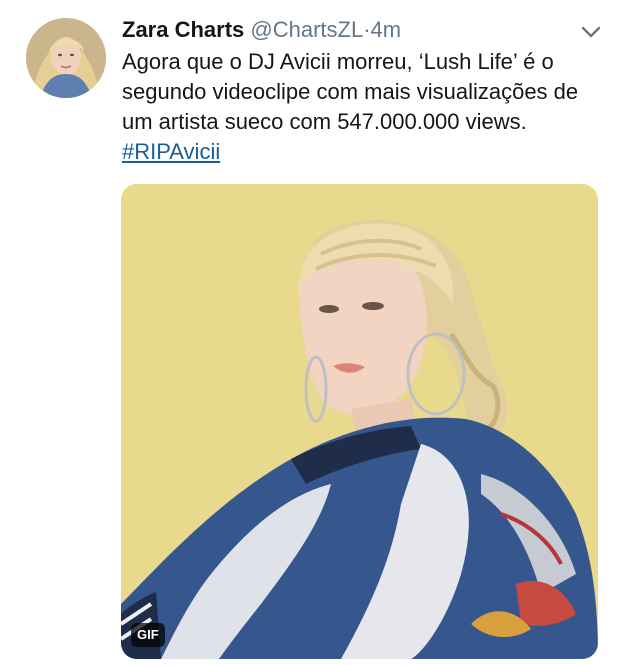 Image resolution: width=623 pixels, height=666 pixels. I want to click on hashtag-link: #RIPAvicii, so click(171, 151).